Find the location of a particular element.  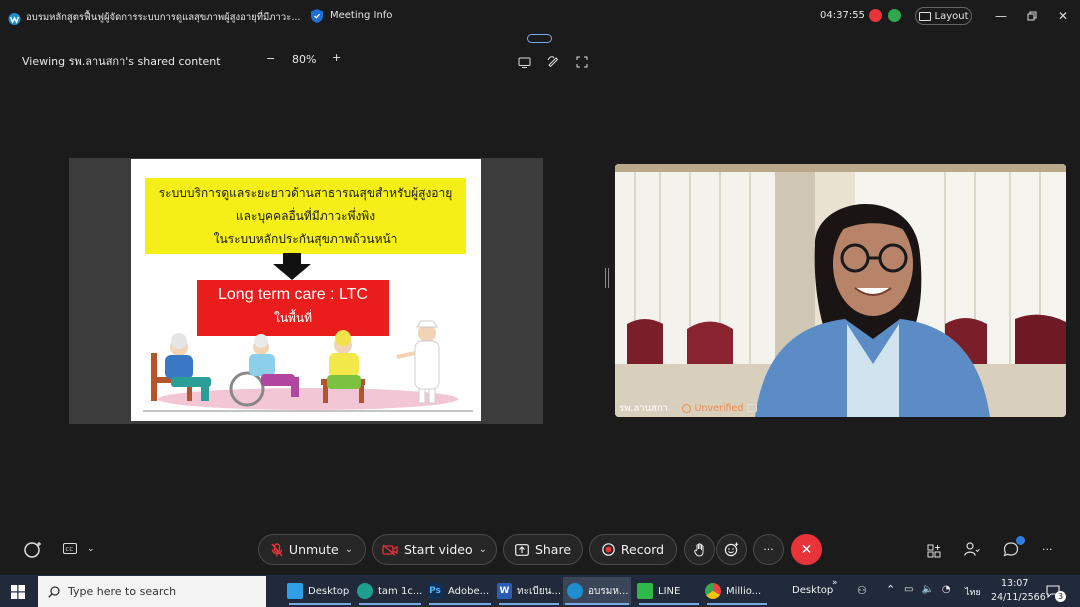

taskbar-item-label: Desktop is located at coordinates (329, 591).